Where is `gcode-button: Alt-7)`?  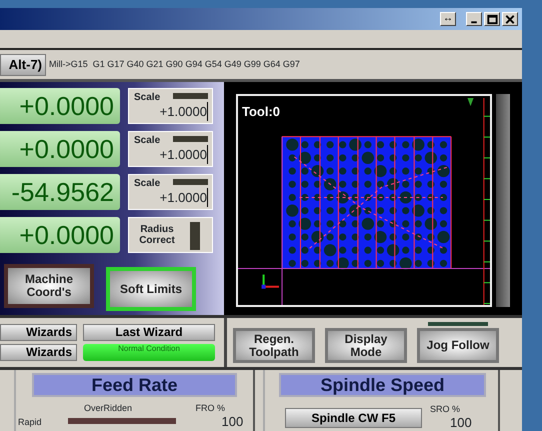
gcode-button: Alt-7) is located at coordinates (23, 65).